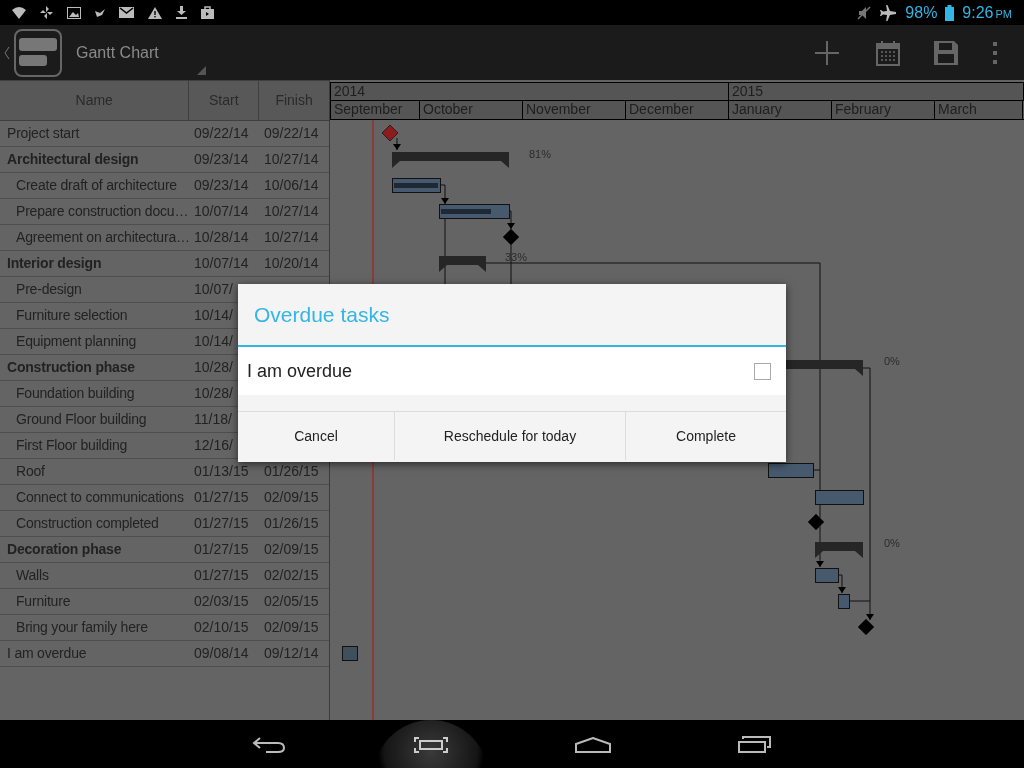 The image size is (1024, 768). What do you see at coordinates (221, 653) in the screenshot?
I see `start-date: 09/08/14` at bounding box center [221, 653].